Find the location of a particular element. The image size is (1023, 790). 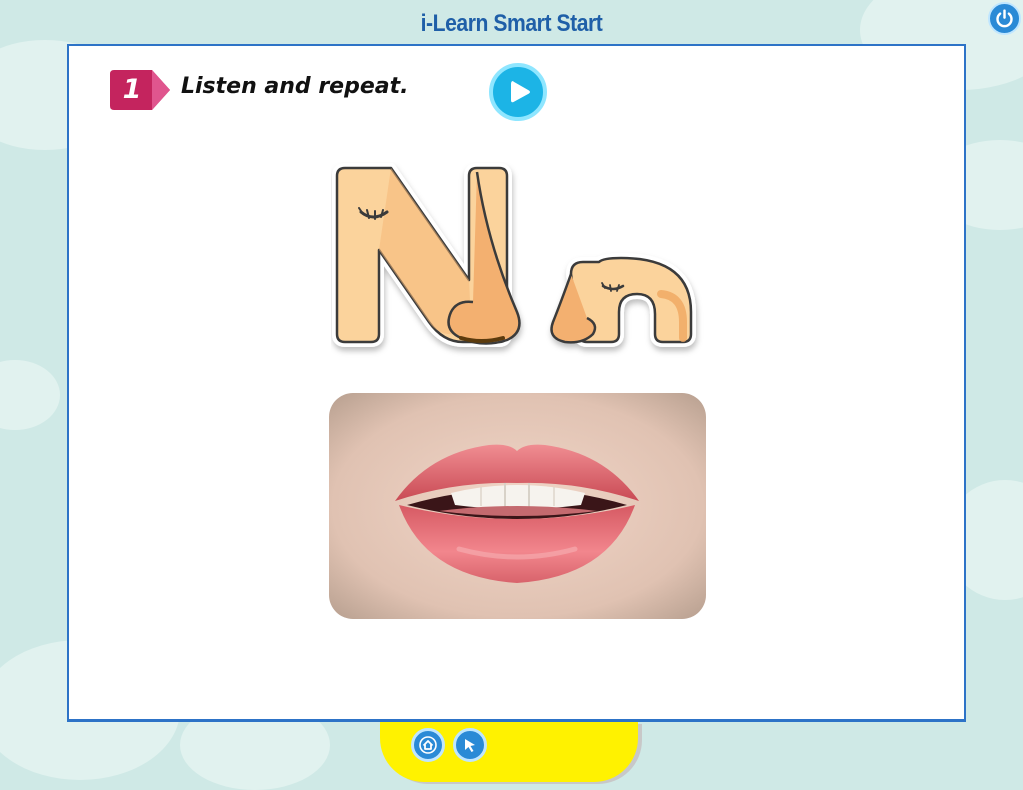

bottom-toolbar is located at coordinates (509, 752).